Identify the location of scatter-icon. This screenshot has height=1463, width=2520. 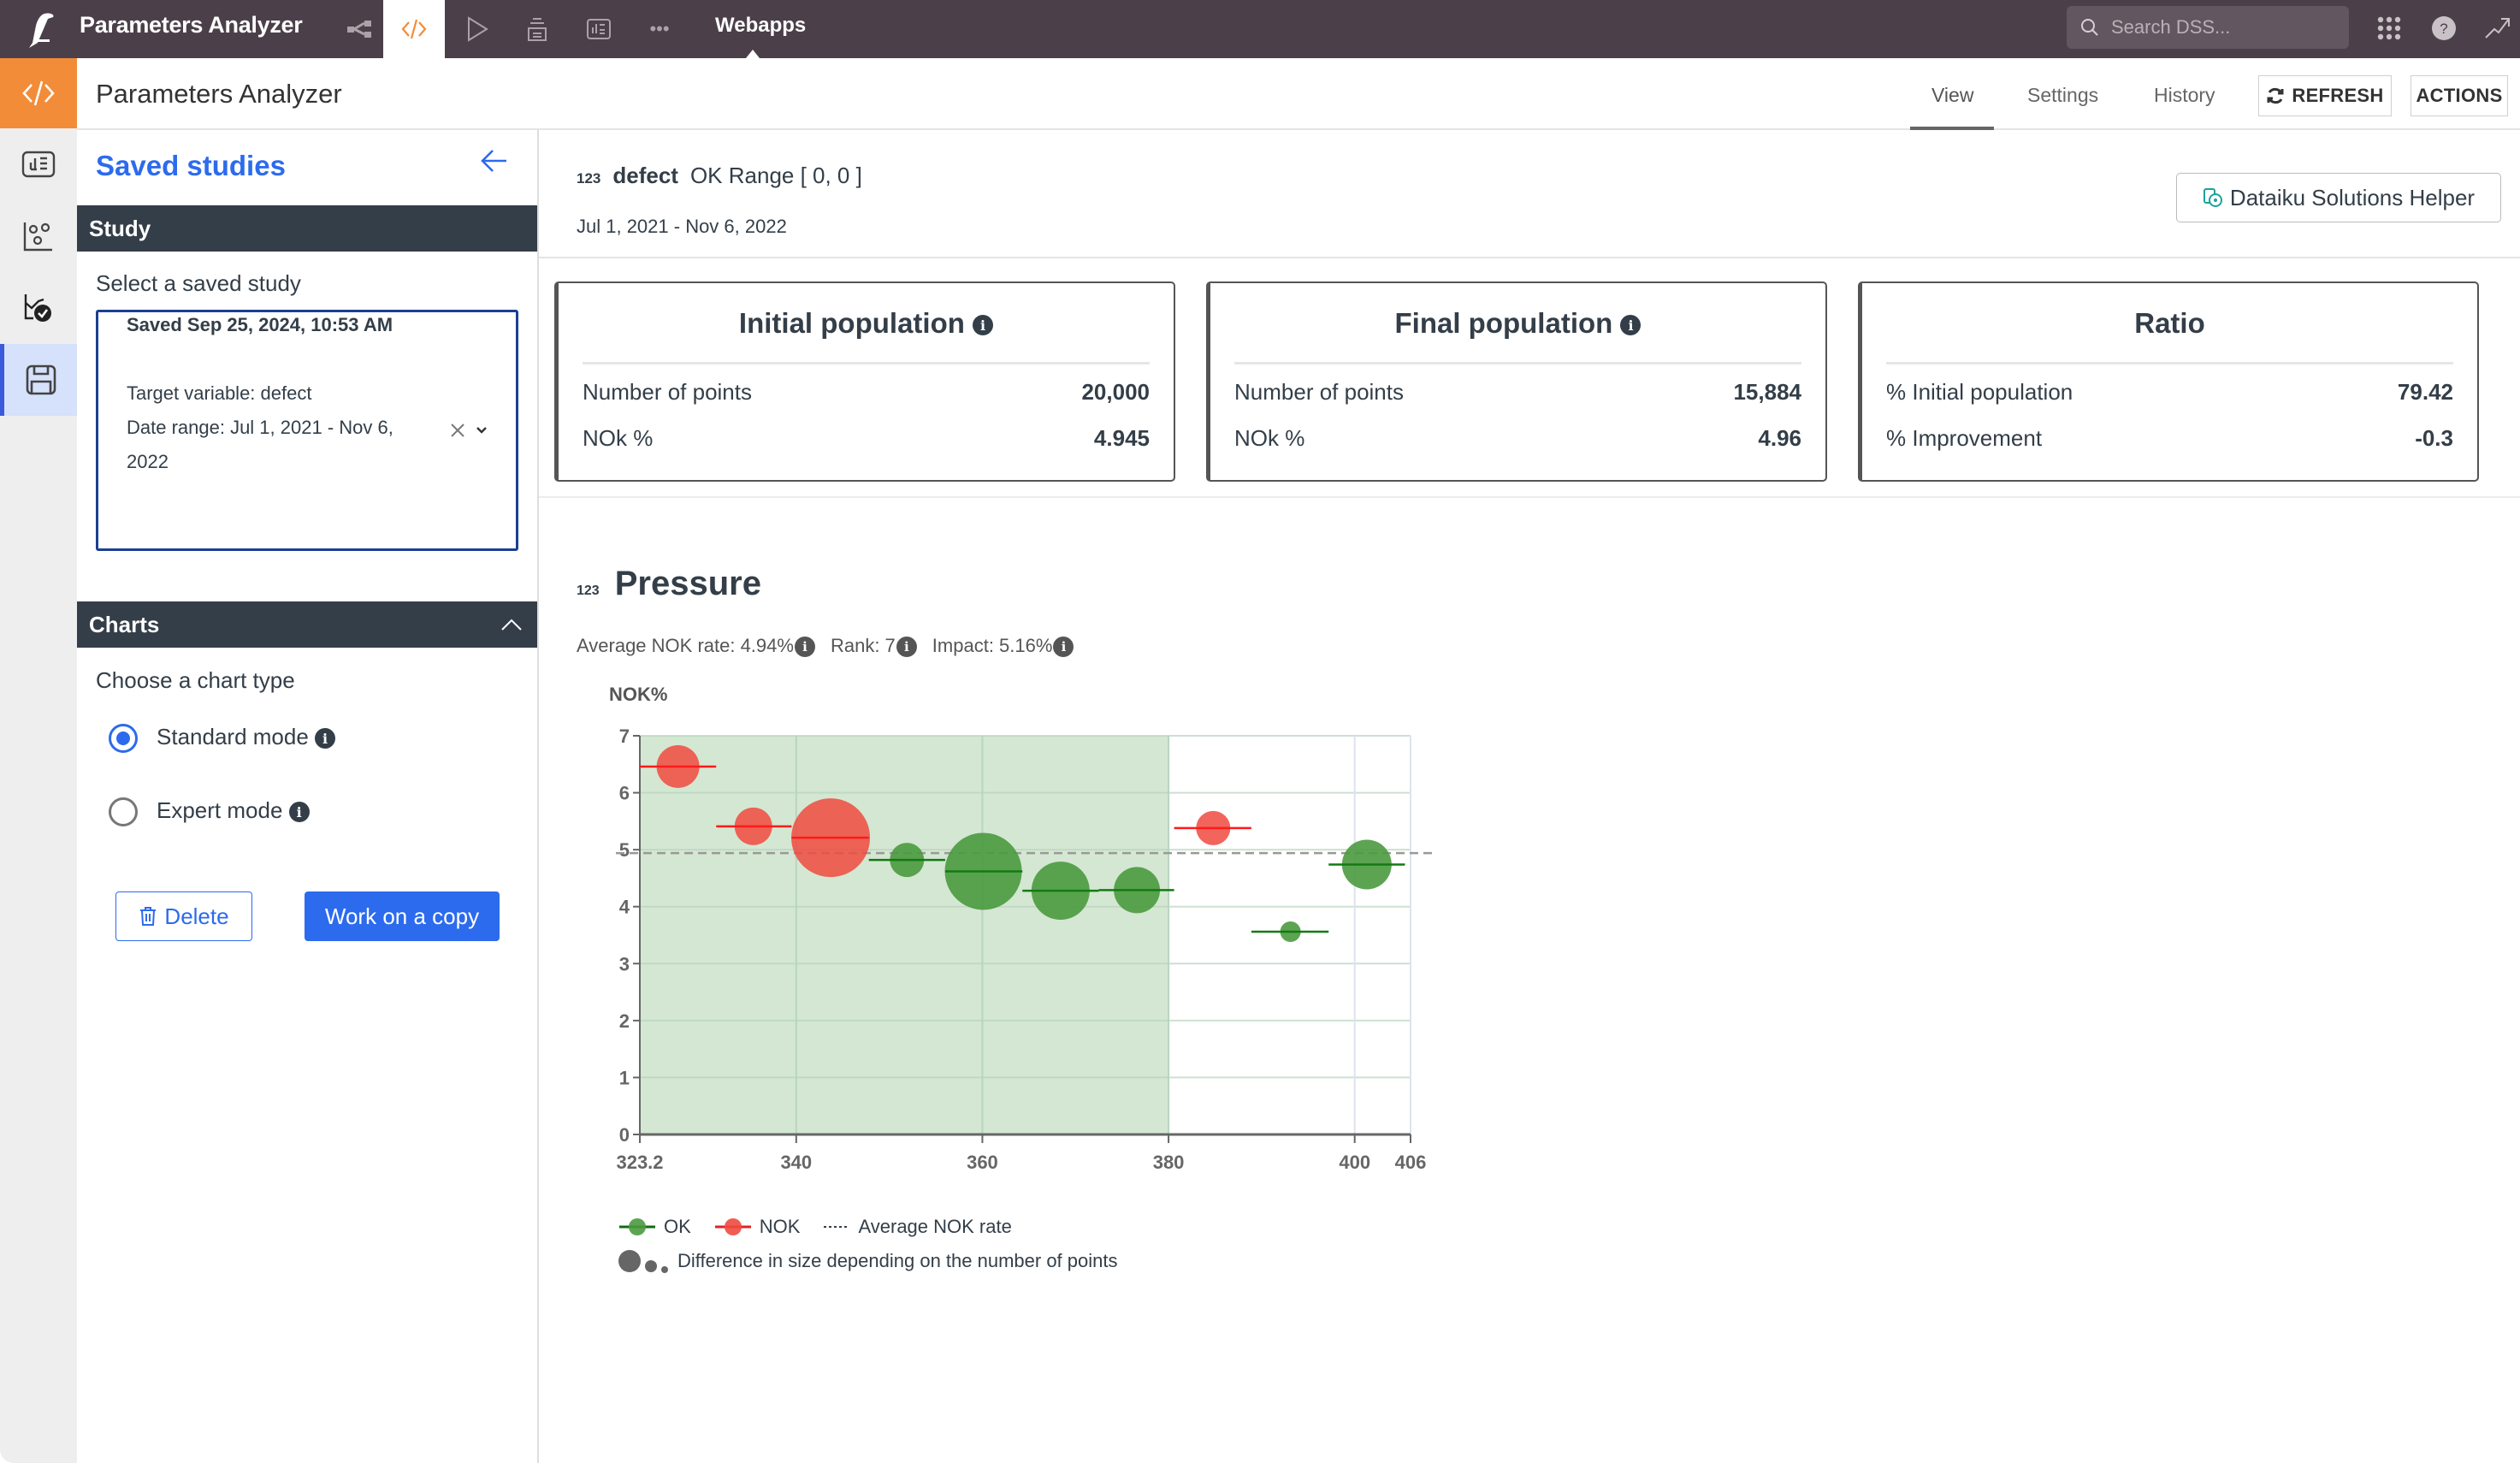
(37, 237).